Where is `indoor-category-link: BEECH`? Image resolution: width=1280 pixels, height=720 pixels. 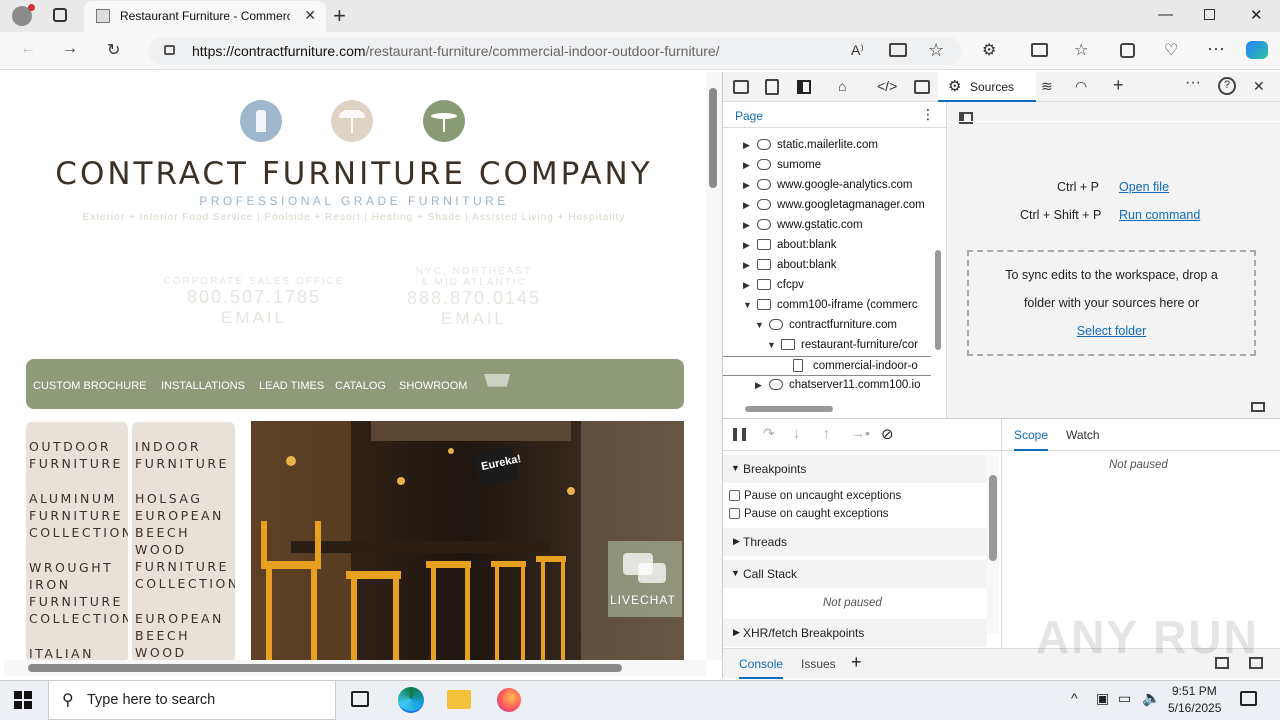 indoor-category-link: BEECH is located at coordinates (162, 532).